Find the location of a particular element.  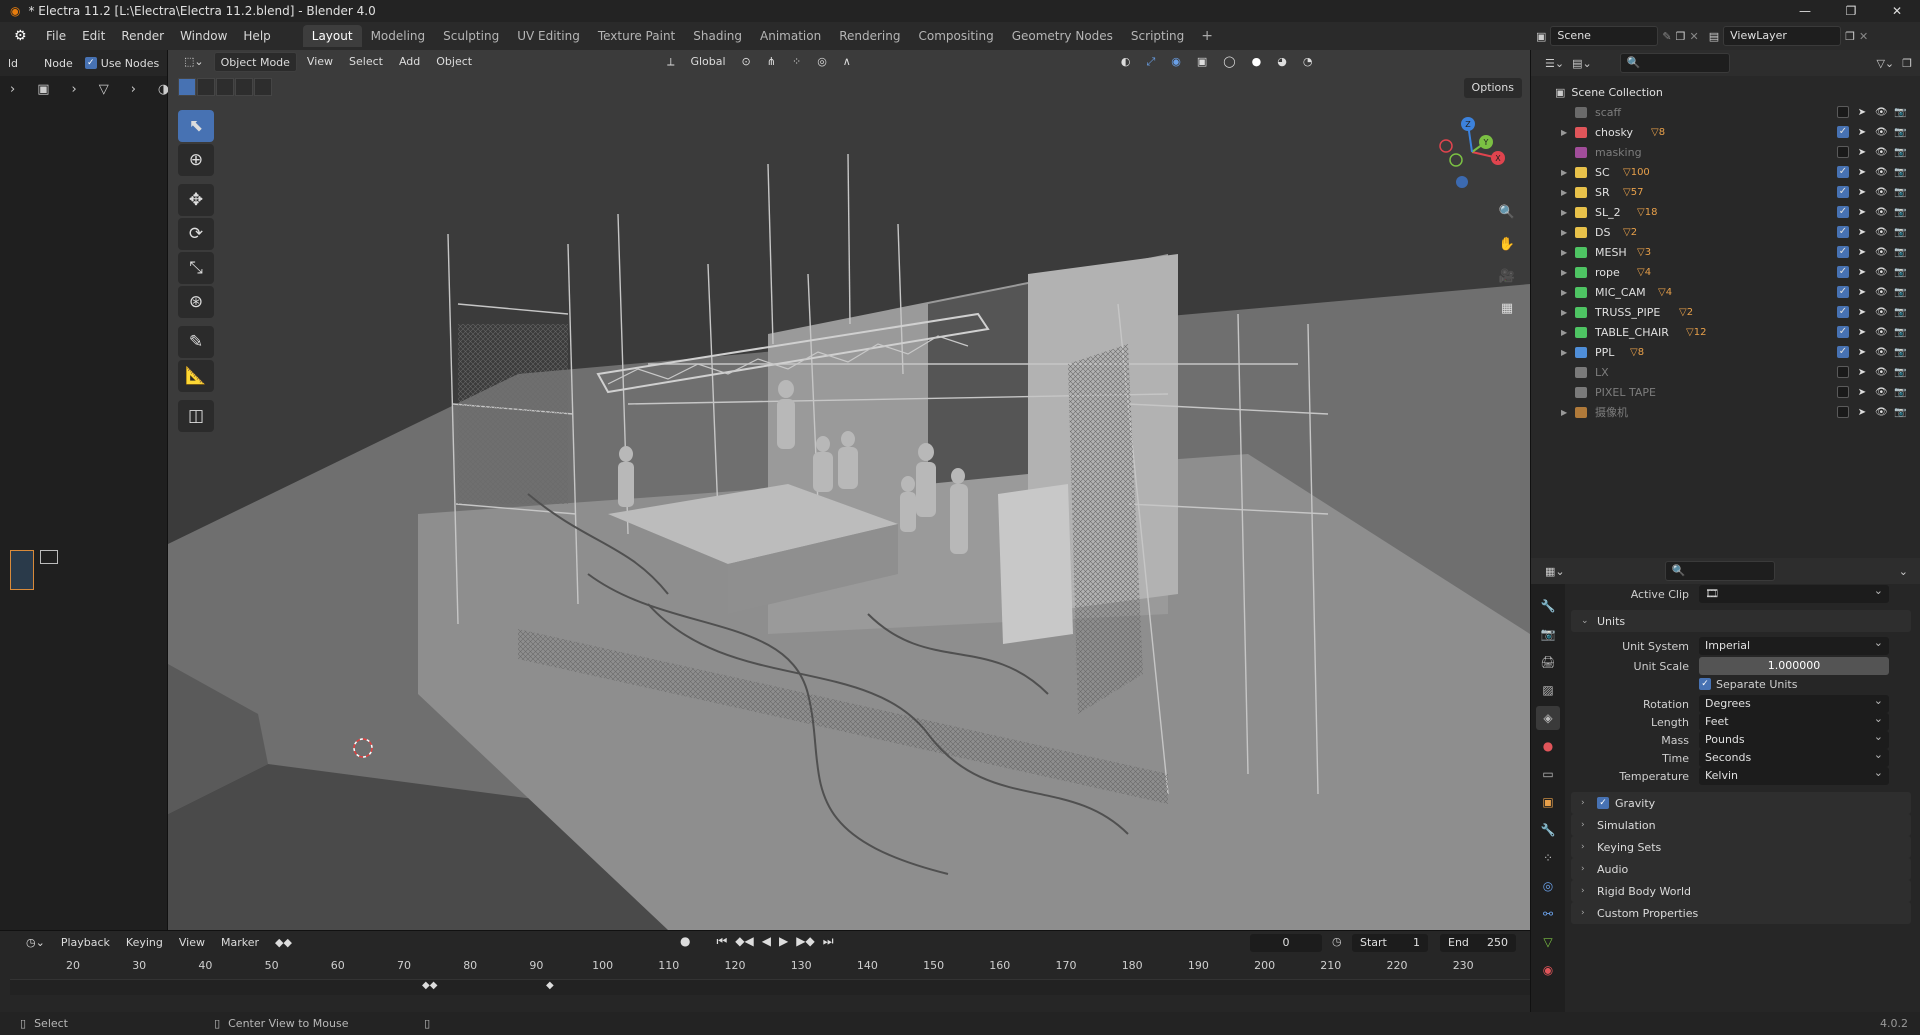

expand-icon-2: › is located at coordinates (74, 89).